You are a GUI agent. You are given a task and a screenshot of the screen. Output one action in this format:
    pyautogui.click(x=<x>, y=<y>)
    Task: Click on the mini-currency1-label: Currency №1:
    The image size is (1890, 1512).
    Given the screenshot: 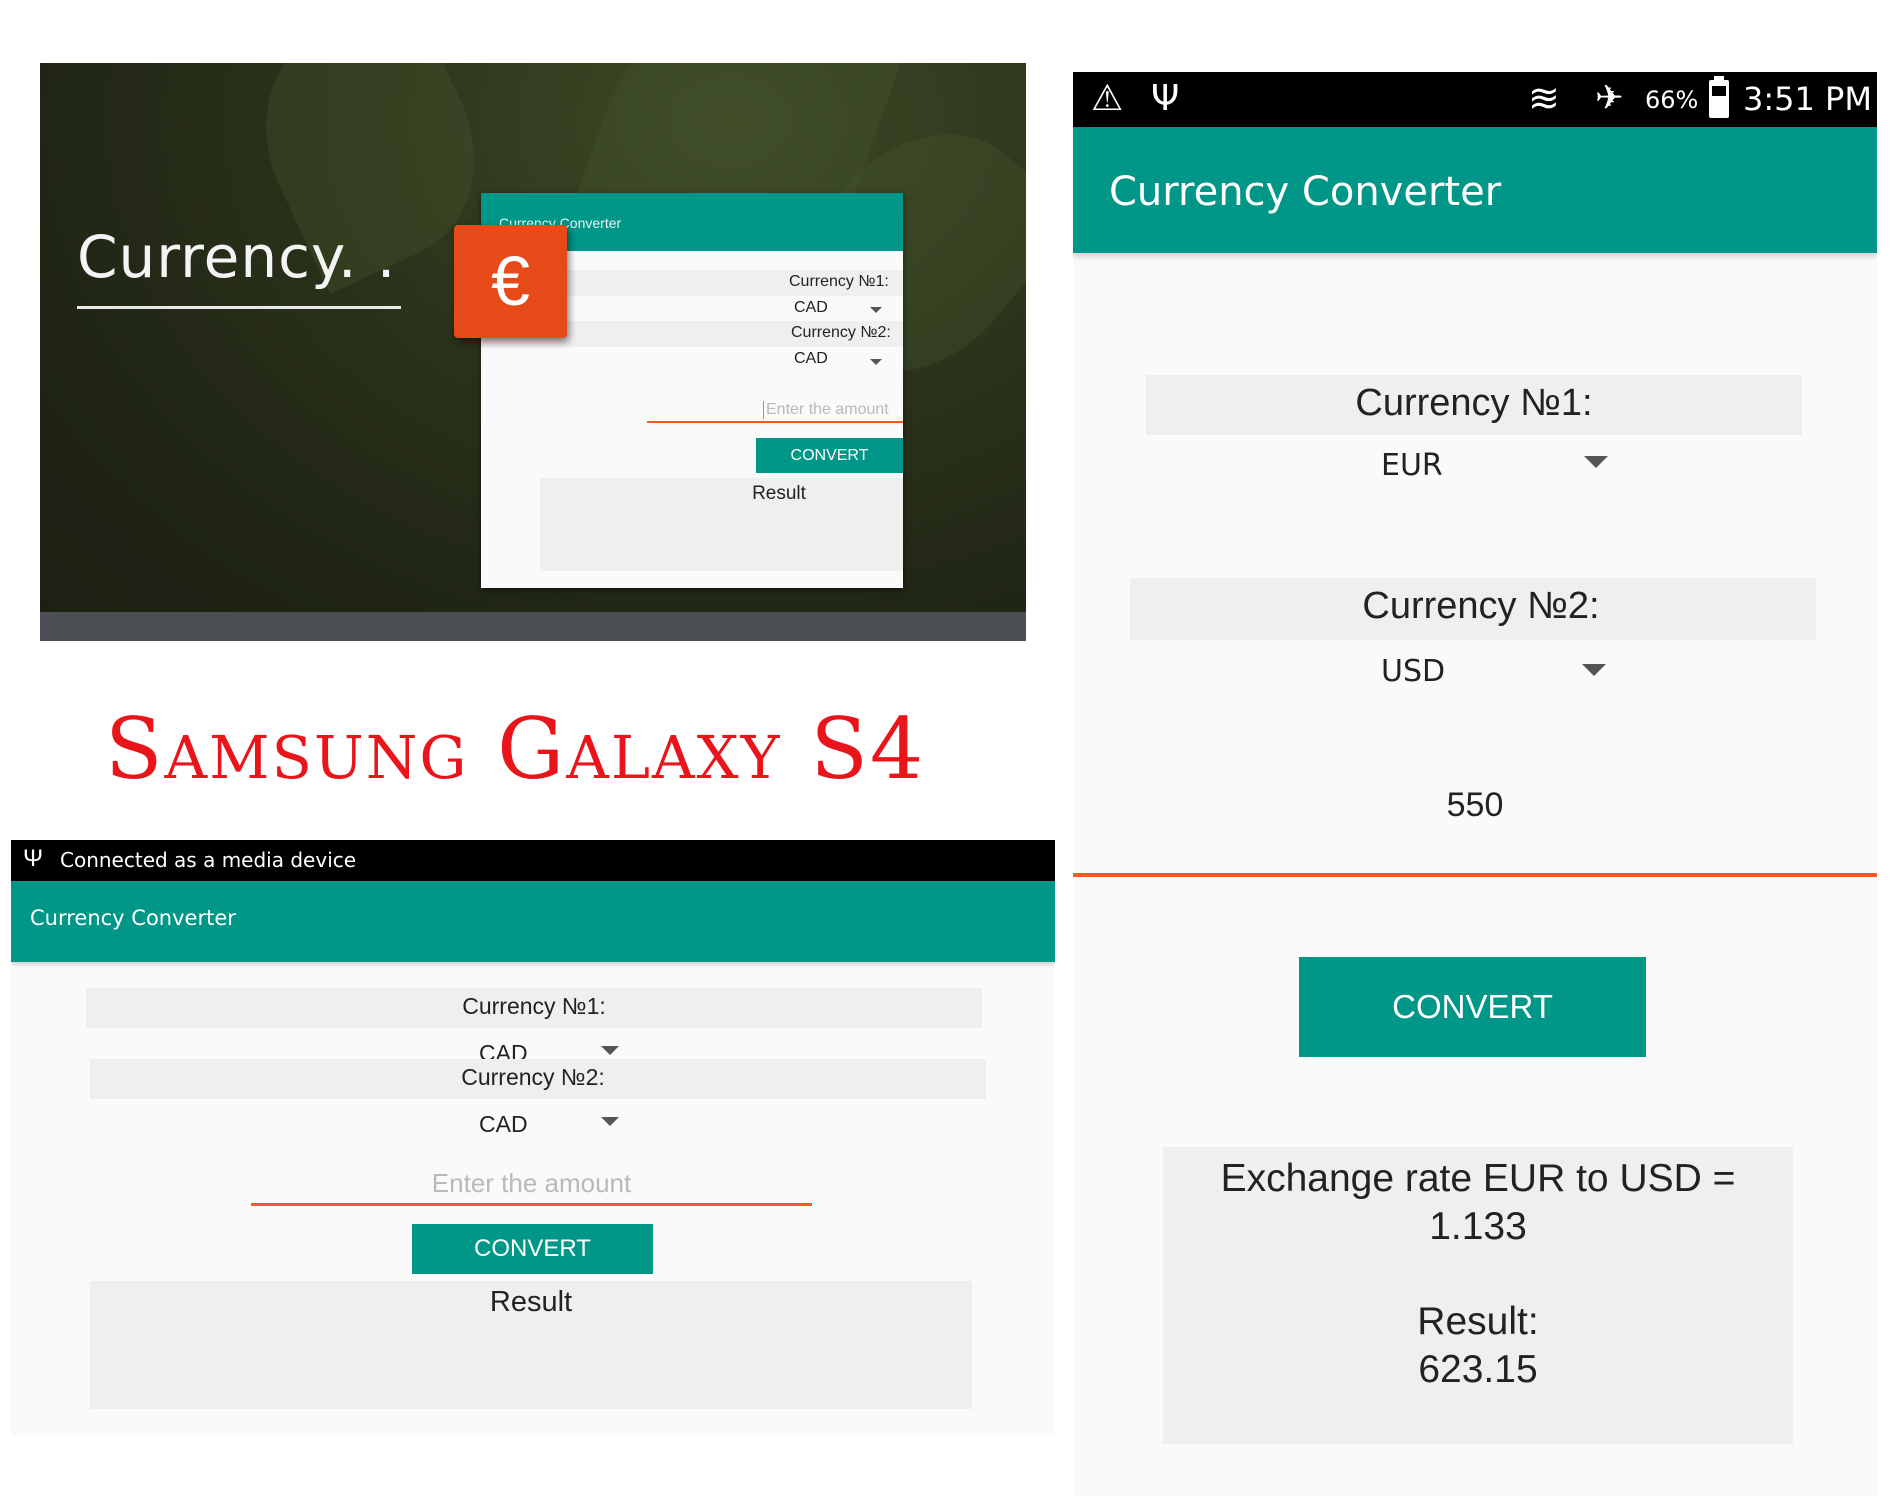 What is the action you would take?
    pyautogui.click(x=839, y=281)
    